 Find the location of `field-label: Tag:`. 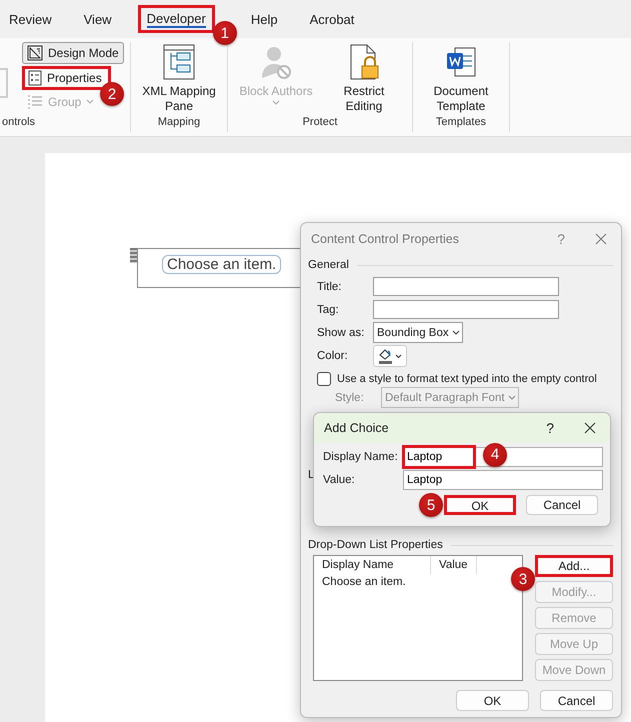

field-label: Tag: is located at coordinates (328, 310).